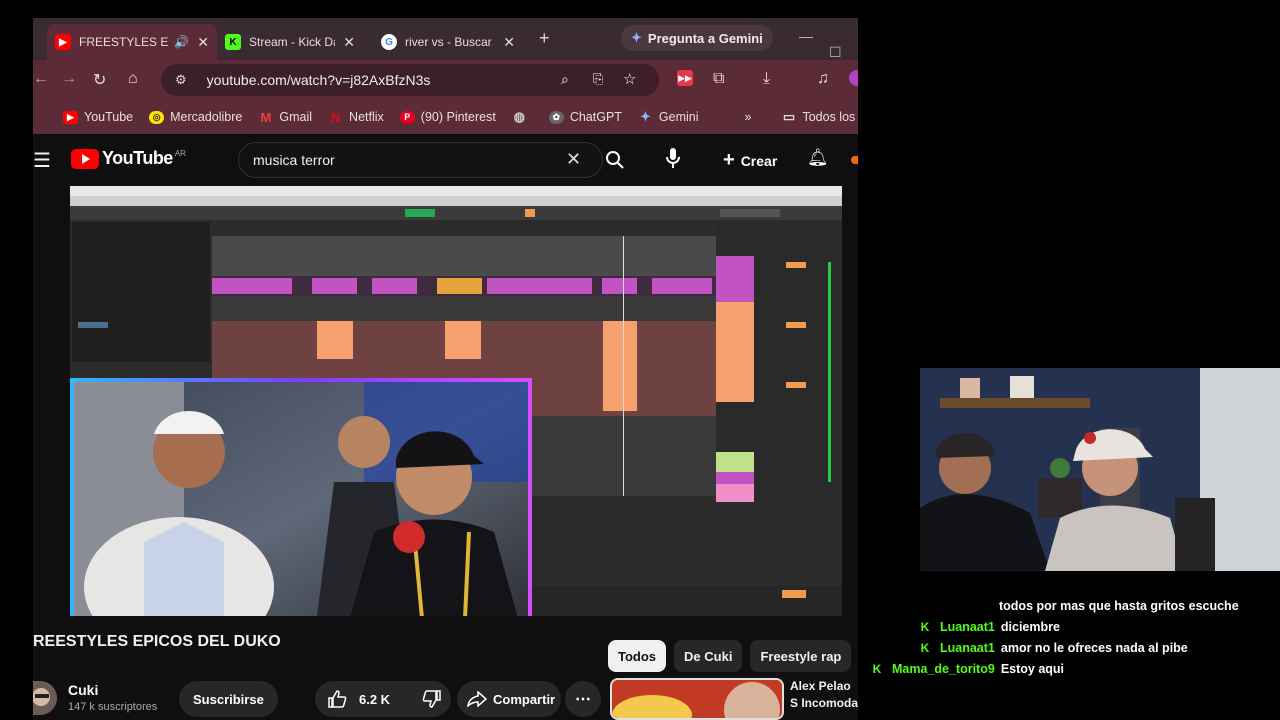  What do you see at coordinates (70, 117) in the screenshot?
I see `youtube-icon: ▶` at bounding box center [70, 117].